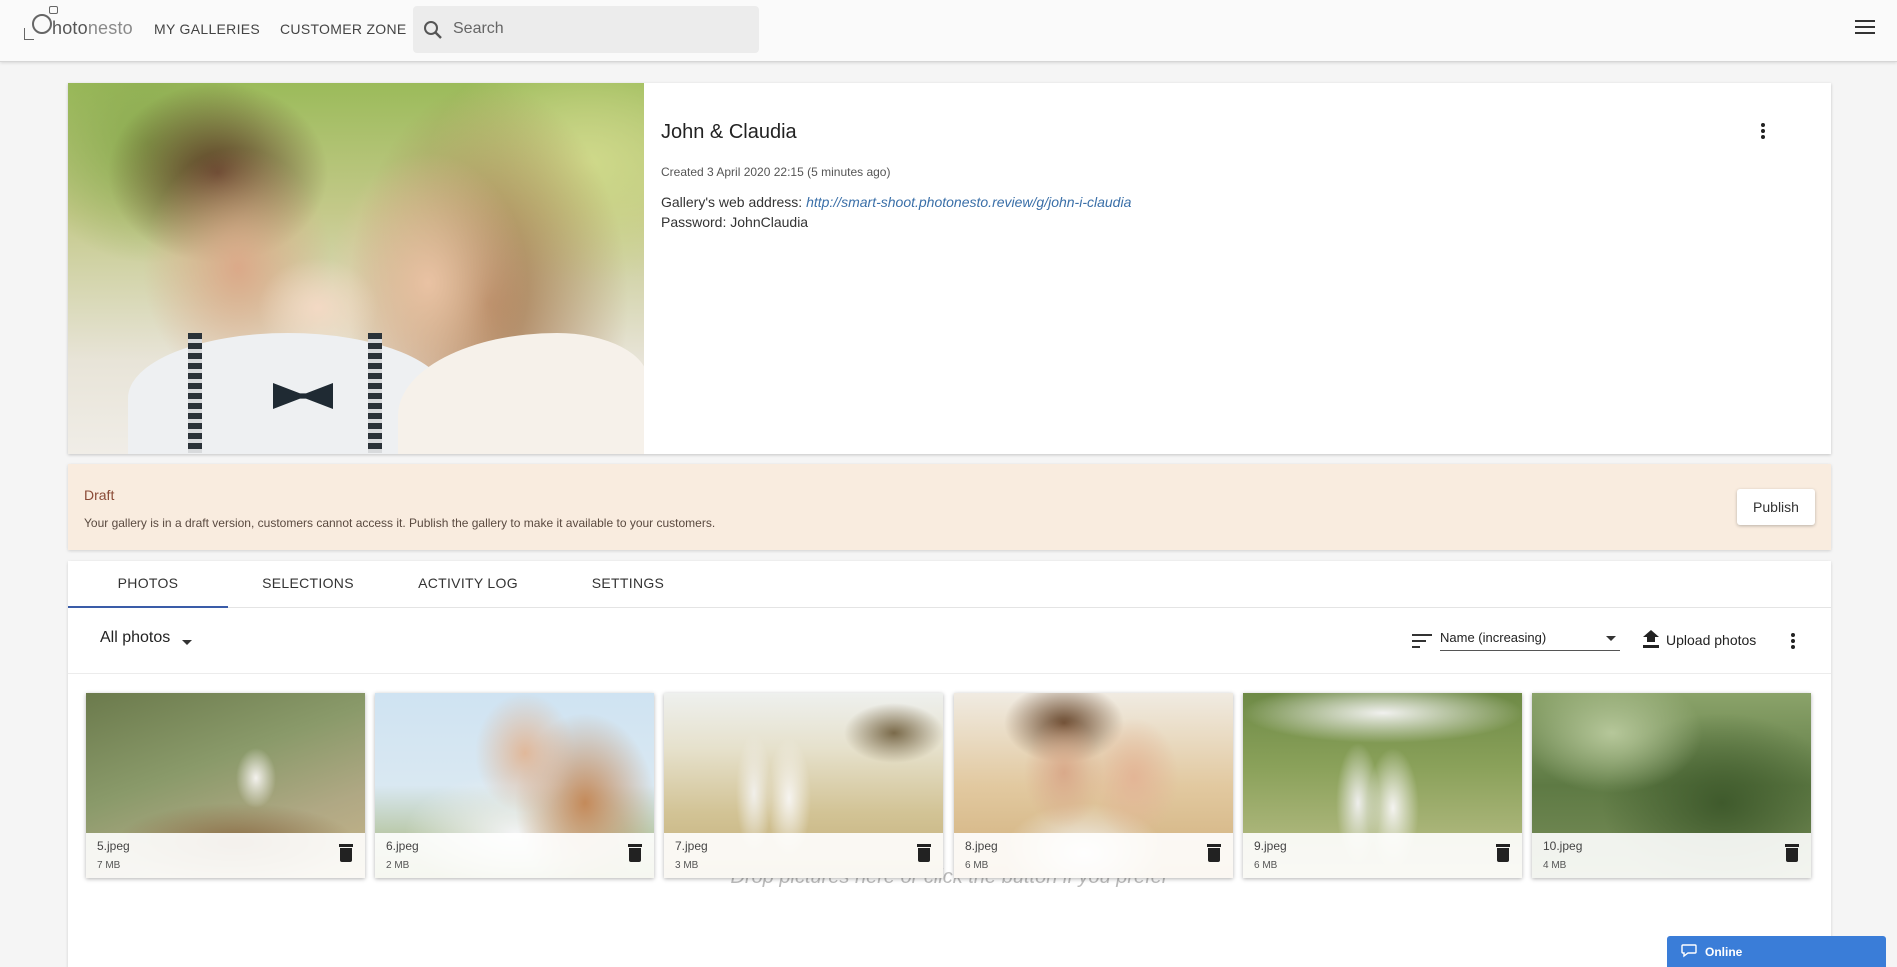 The width and height of the screenshot is (1897, 967). Describe the element at coordinates (109, 865) in the screenshot. I see `photo-filesize: 7 MB` at that location.